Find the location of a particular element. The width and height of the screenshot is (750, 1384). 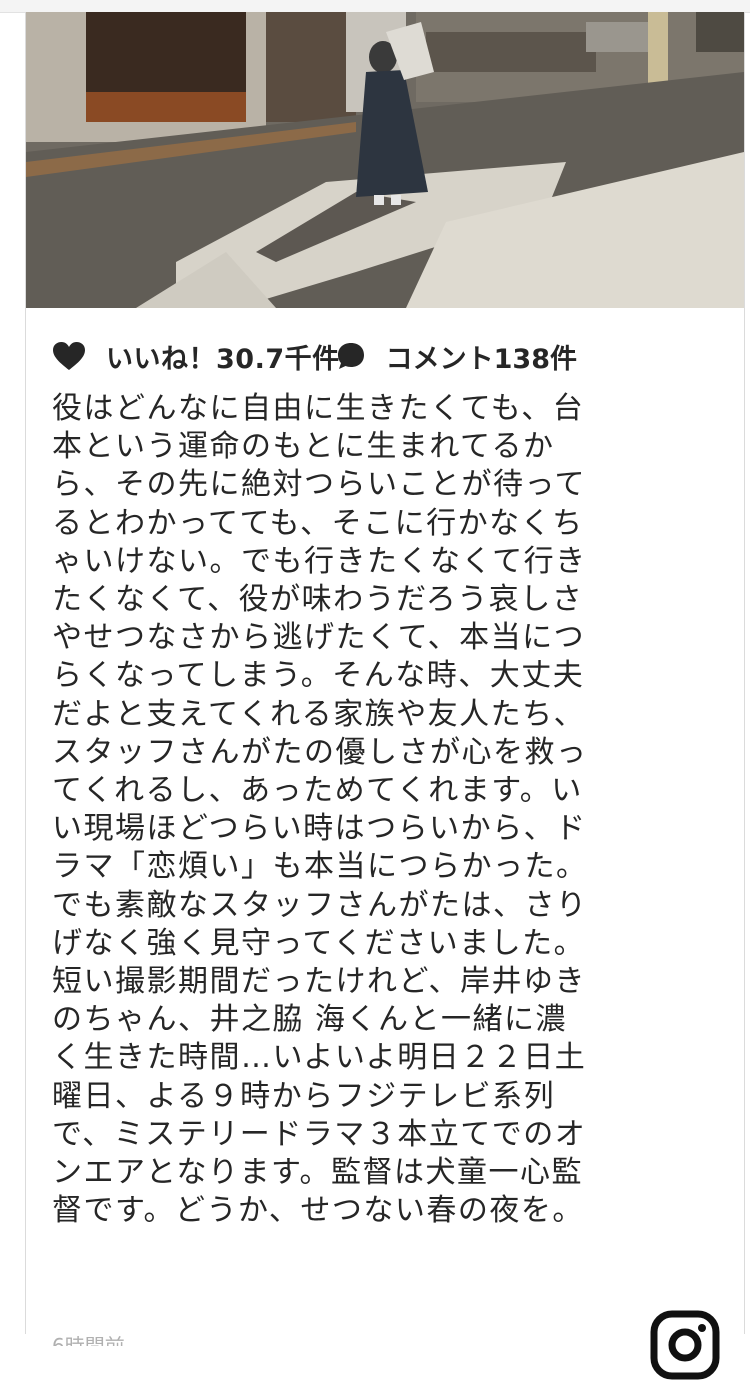

caption-line: てくれるし、あっためてくれます。い is located at coordinates (317, 791).